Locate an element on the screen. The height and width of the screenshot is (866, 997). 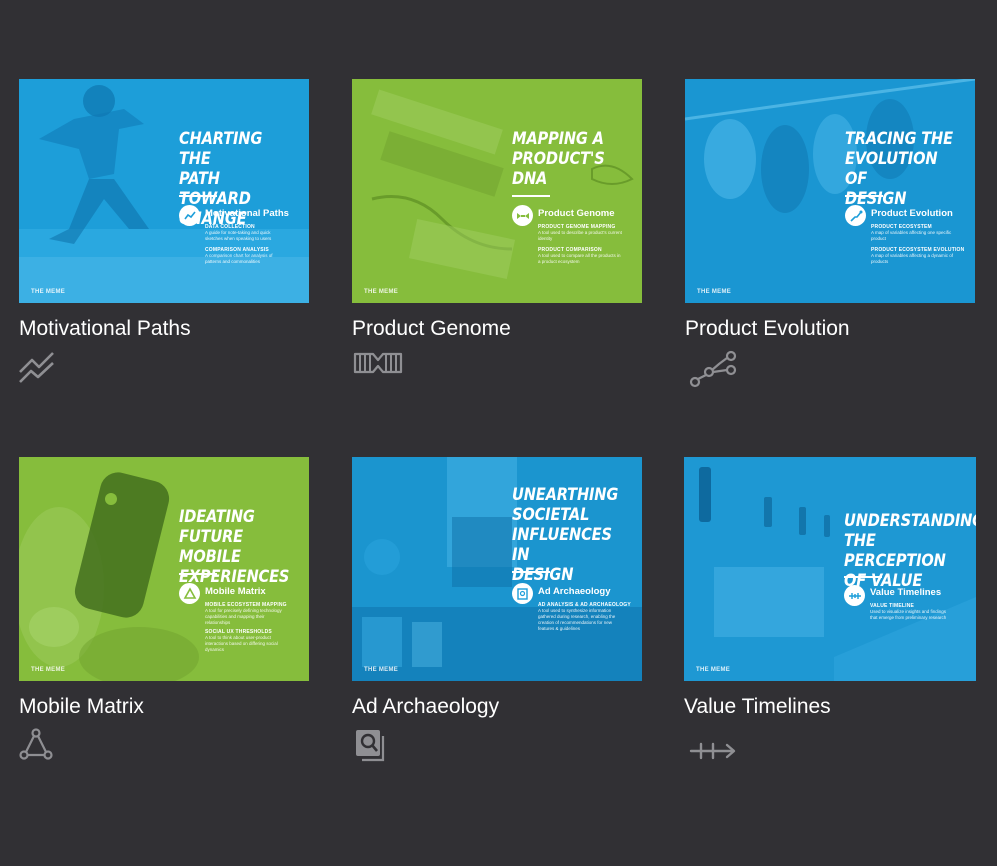
thumbnail-headline: IDEATING FUTURE MOBILE EXPERIENCES is located at coordinates (234, 547).